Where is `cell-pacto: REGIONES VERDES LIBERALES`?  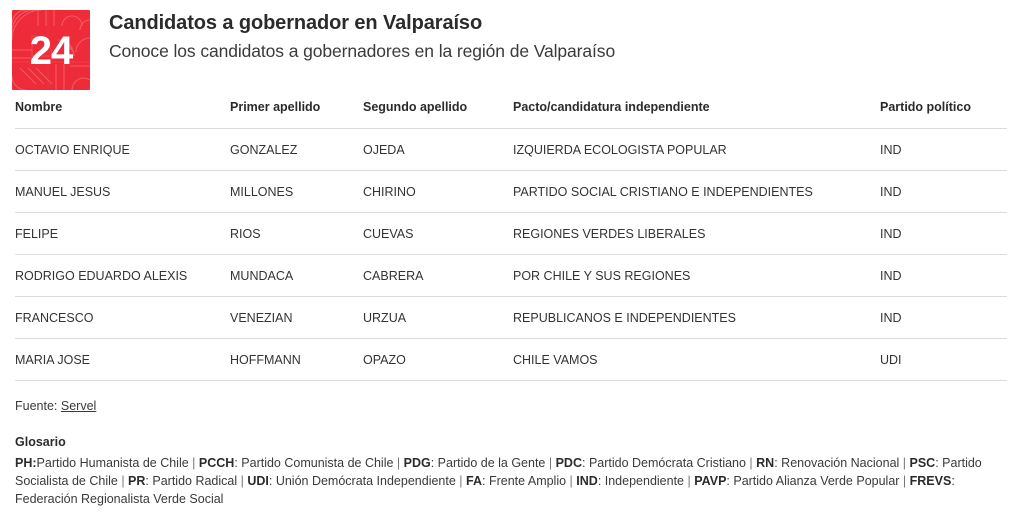
cell-pacto: REGIONES VERDES LIBERALES is located at coordinates (696, 233).